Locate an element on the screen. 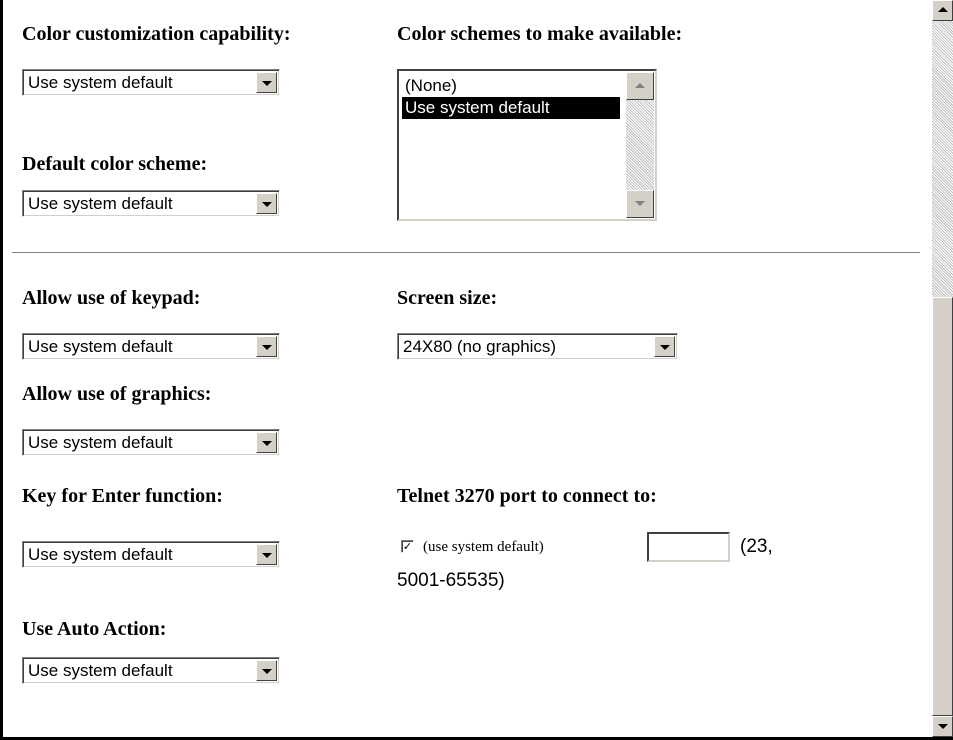 Image resolution: width=953 pixels, height=740 pixels. keypad-label: Allow use of keypad: is located at coordinates (111, 298).